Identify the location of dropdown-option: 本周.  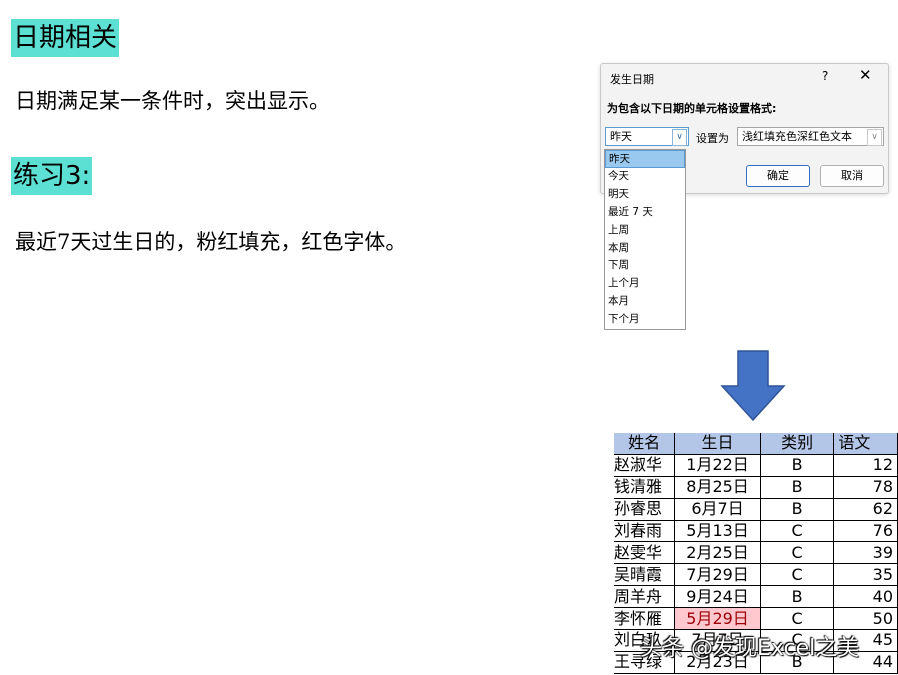
(645, 249).